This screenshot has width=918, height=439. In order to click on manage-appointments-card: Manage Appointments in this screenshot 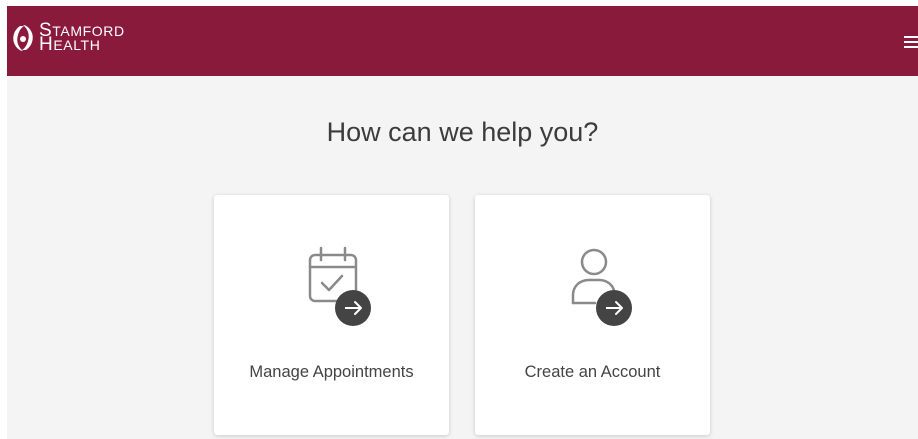, I will do `click(331, 315)`.